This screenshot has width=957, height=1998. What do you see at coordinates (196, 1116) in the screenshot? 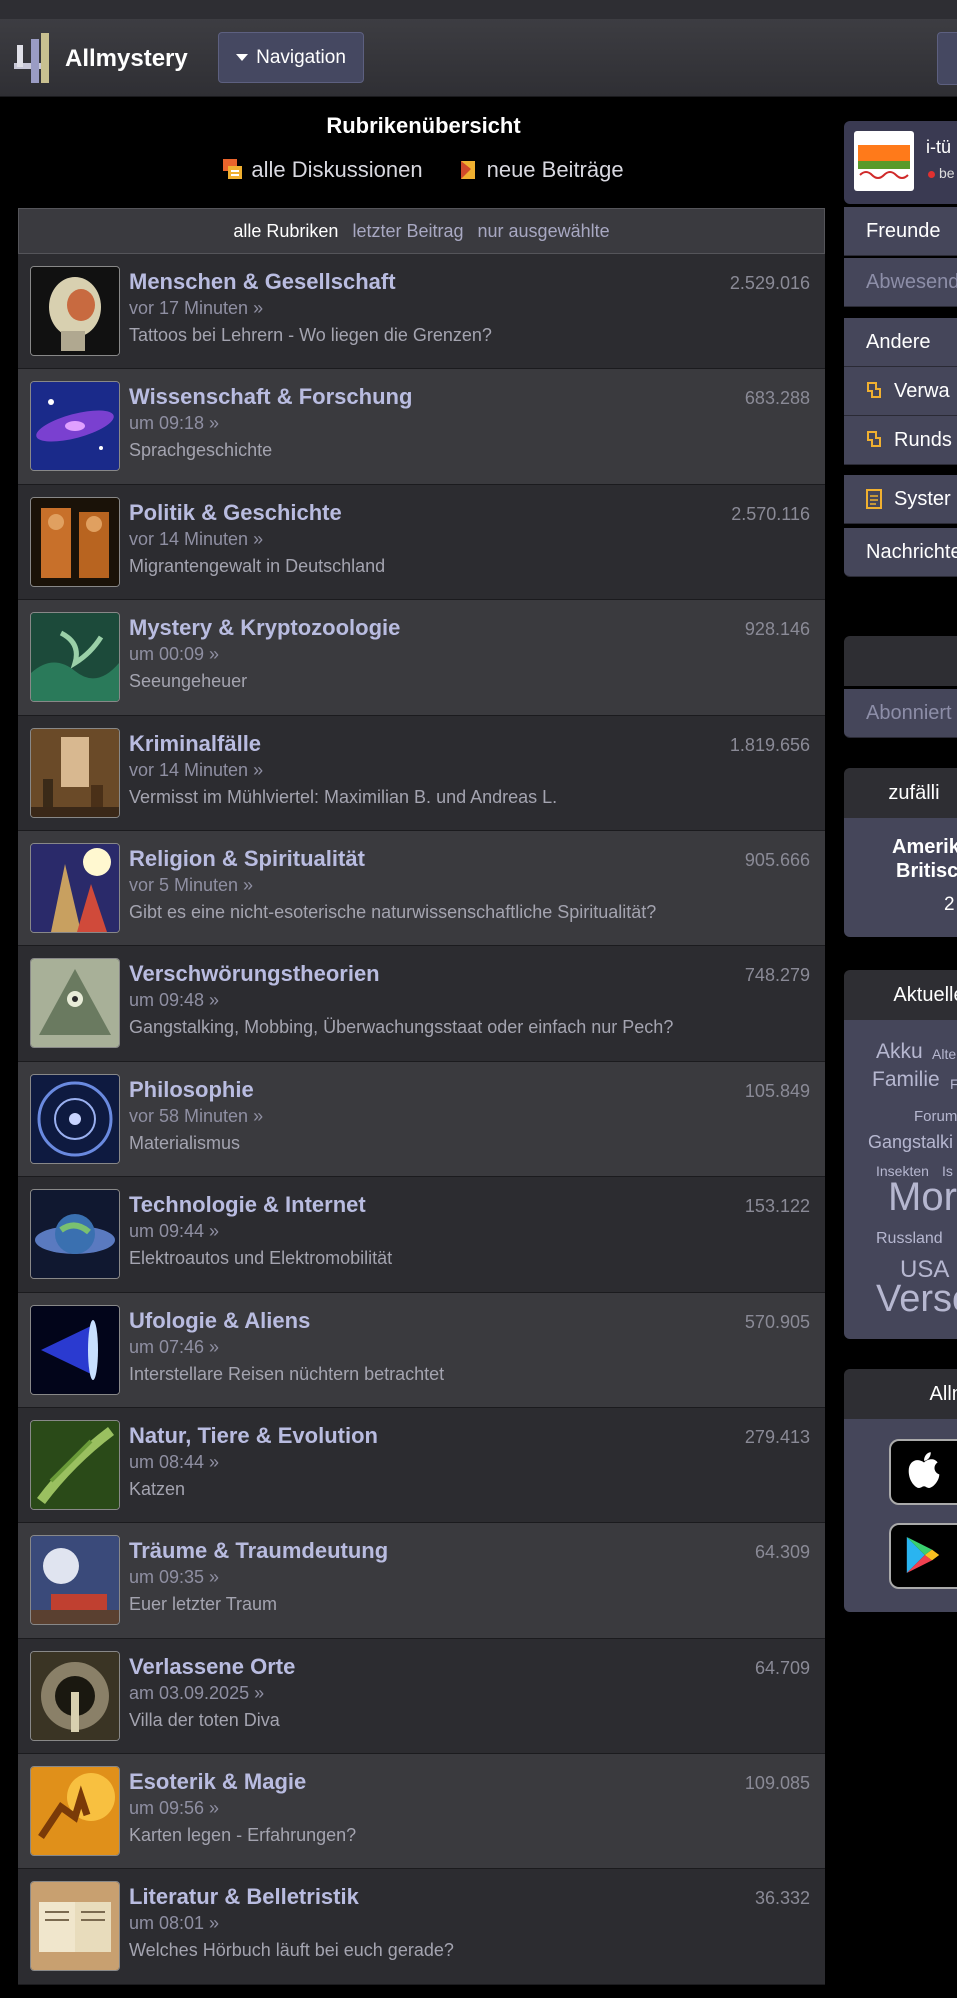
I see `category-last-post-time: vor 58 Minuten »` at bounding box center [196, 1116].